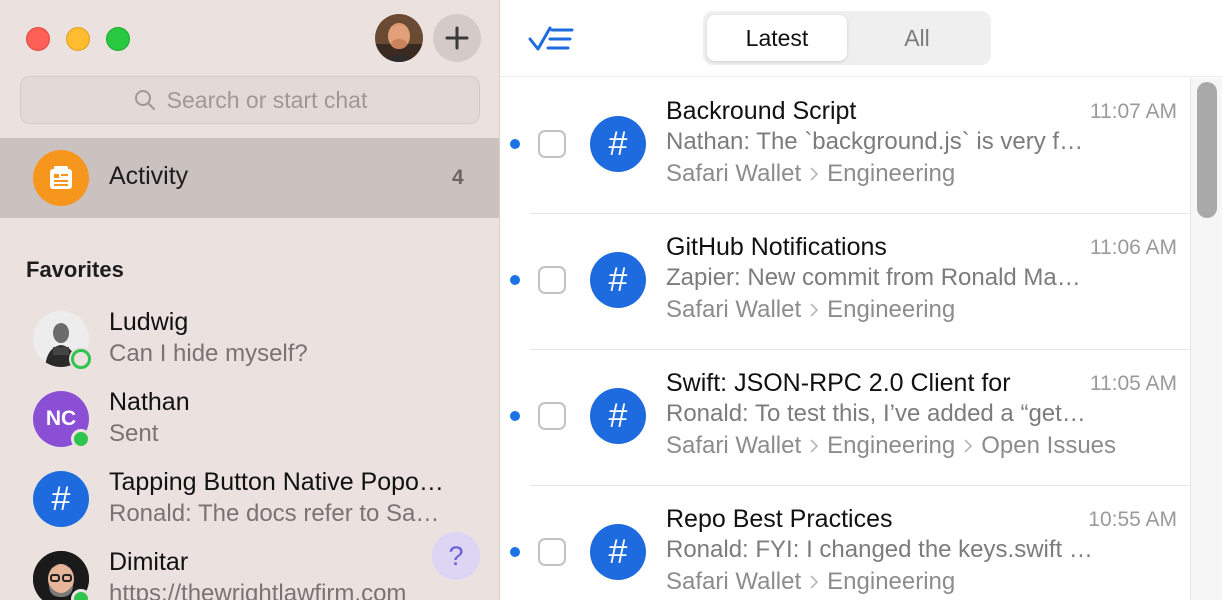 This screenshot has width=1222, height=600. What do you see at coordinates (134, 433) in the screenshot?
I see `contact-last-message: Sent` at bounding box center [134, 433].